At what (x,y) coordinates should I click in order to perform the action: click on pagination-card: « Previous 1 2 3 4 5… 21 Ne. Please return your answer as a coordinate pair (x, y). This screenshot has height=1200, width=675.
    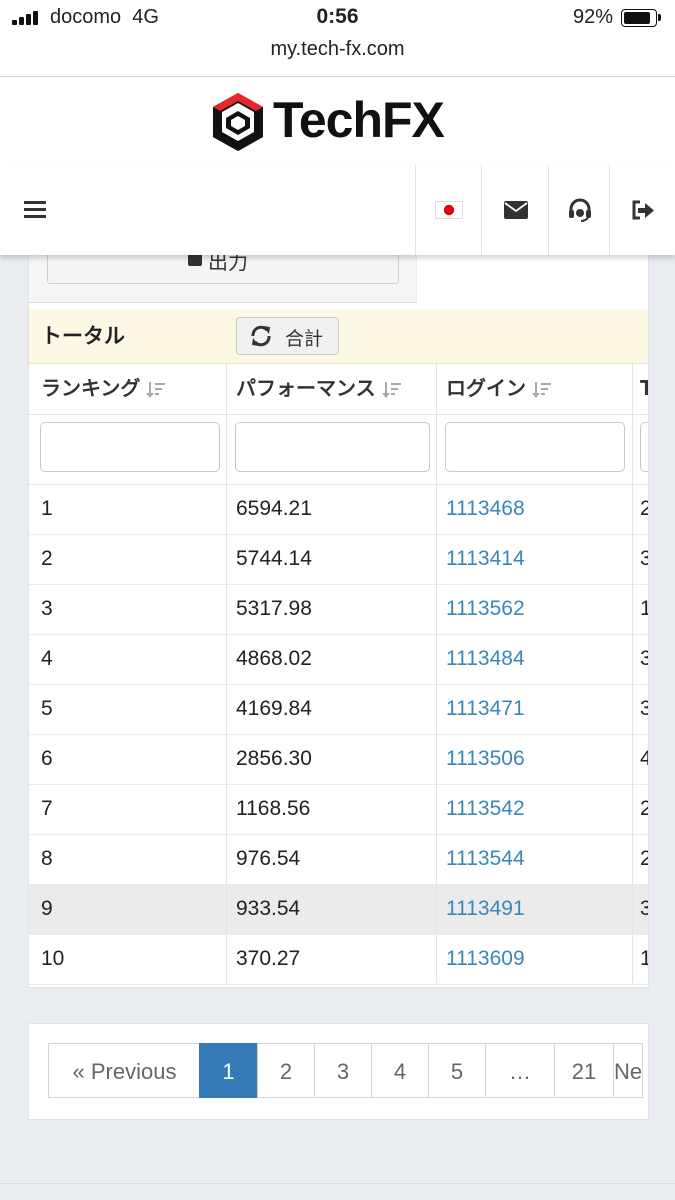
    Looking at the image, I should click on (338, 1071).